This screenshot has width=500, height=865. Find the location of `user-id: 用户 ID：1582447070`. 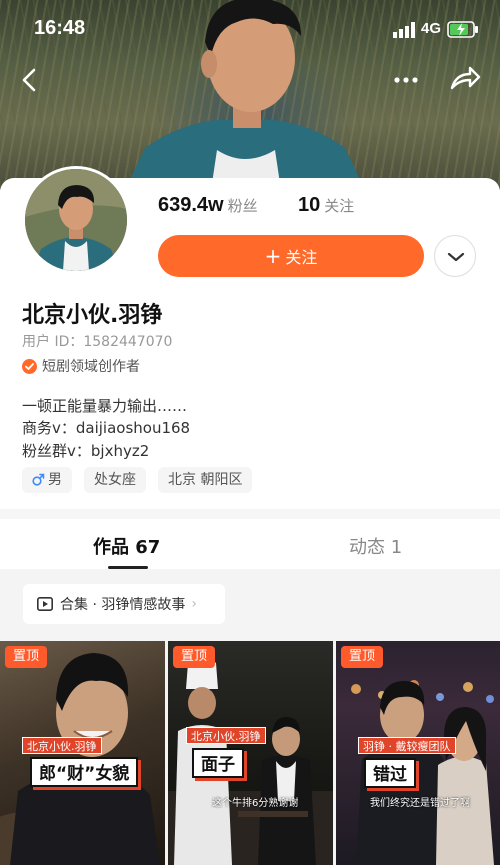

user-id: 用户 ID：1582447070 is located at coordinates (97, 341).